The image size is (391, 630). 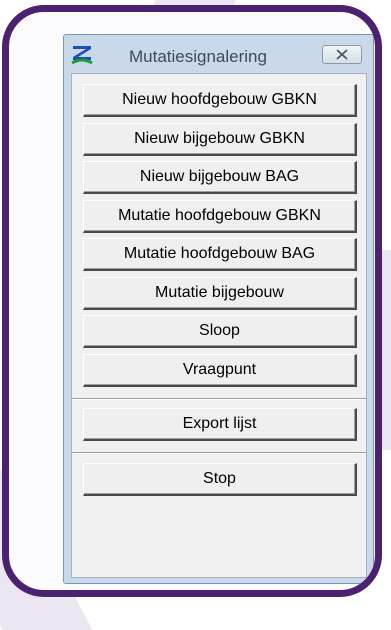 What do you see at coordinates (198, 56) in the screenshot?
I see `window-title: Mutatiesignalering` at bounding box center [198, 56].